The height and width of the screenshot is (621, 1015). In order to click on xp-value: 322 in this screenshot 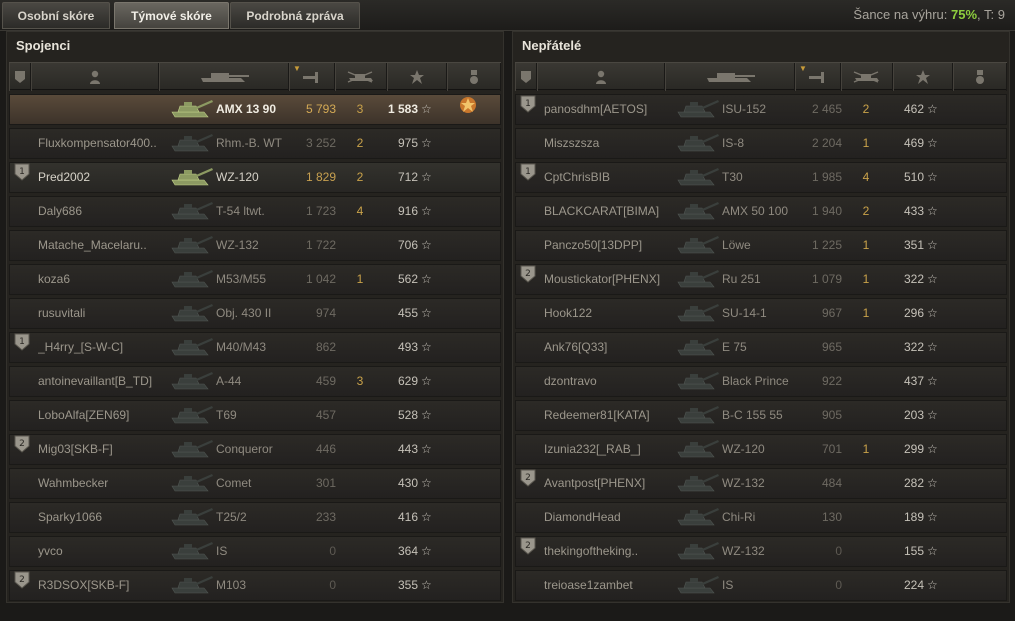, I will do `click(913, 347)`.